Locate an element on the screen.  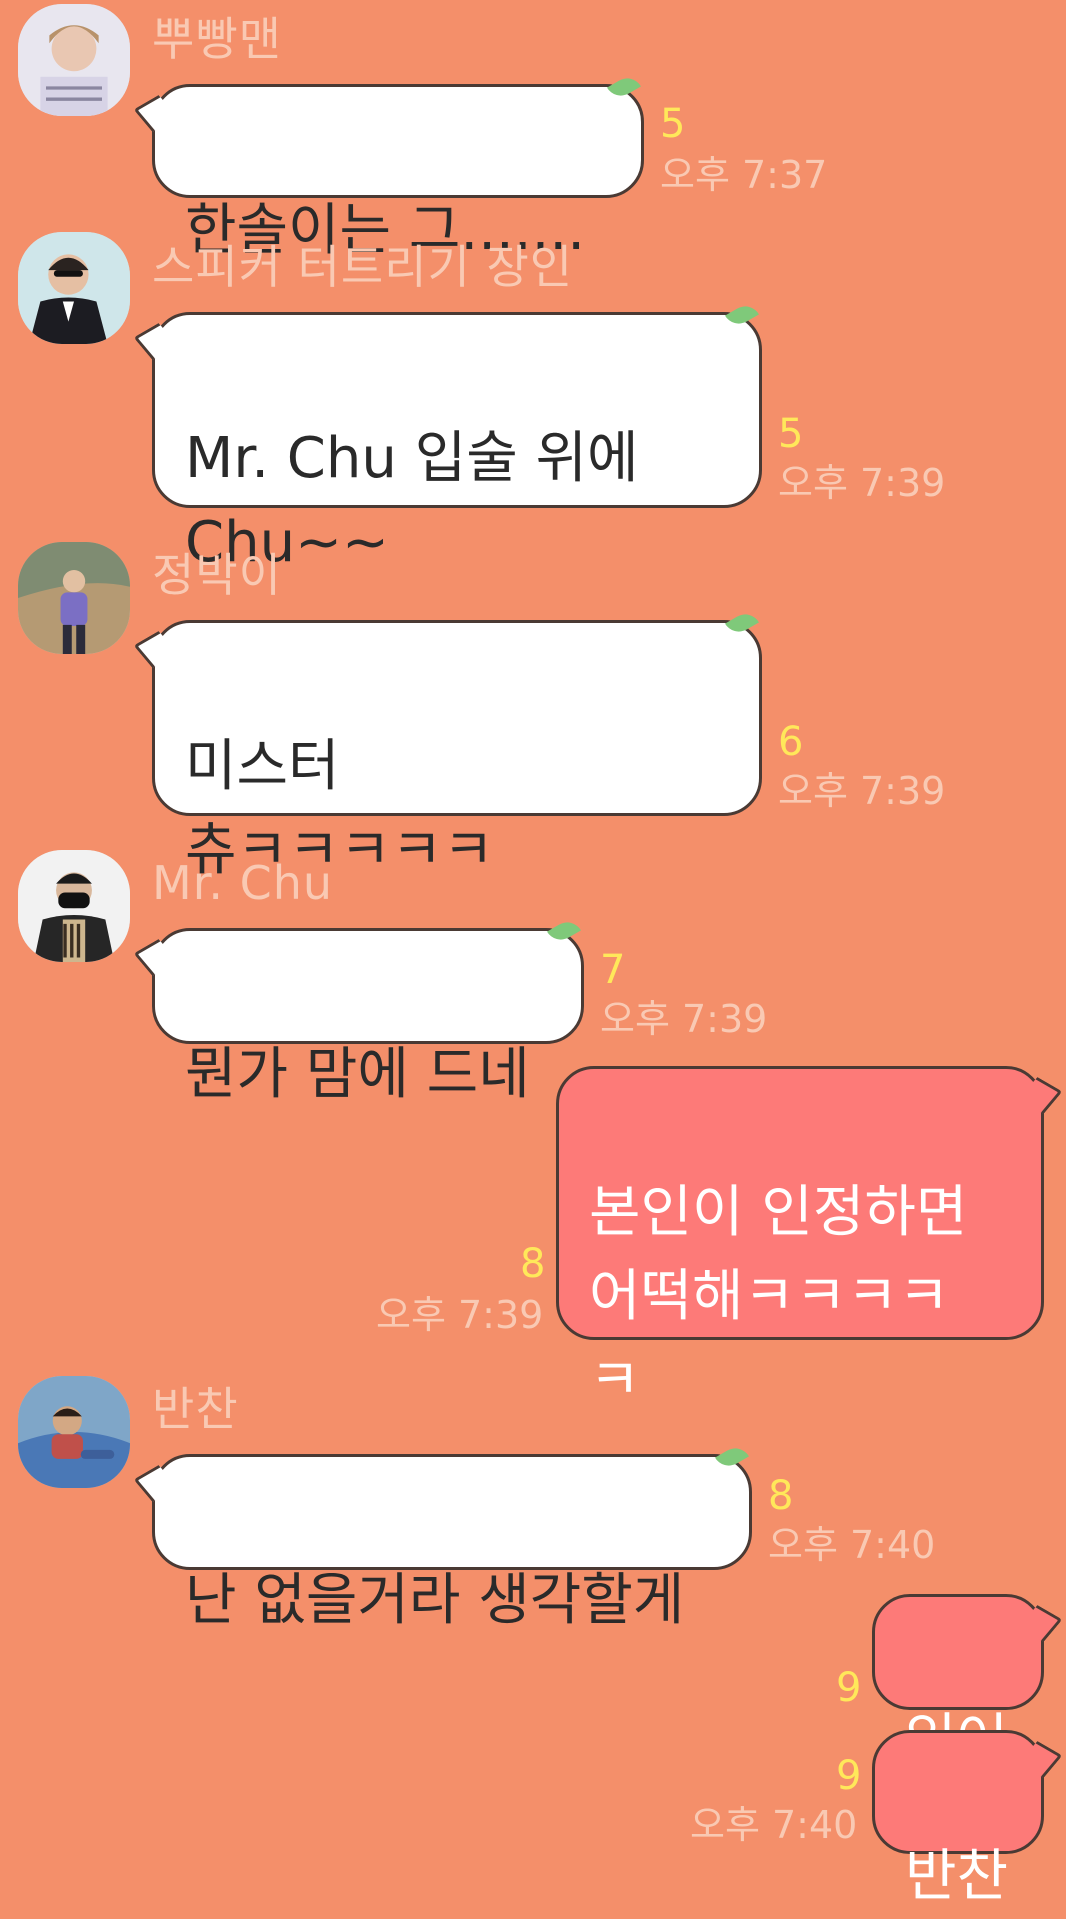
message-bubble: 본인이 인정하면 어떡해ㅋㅋㅋㅋ ㅋ is located at coordinates (800, 1239).